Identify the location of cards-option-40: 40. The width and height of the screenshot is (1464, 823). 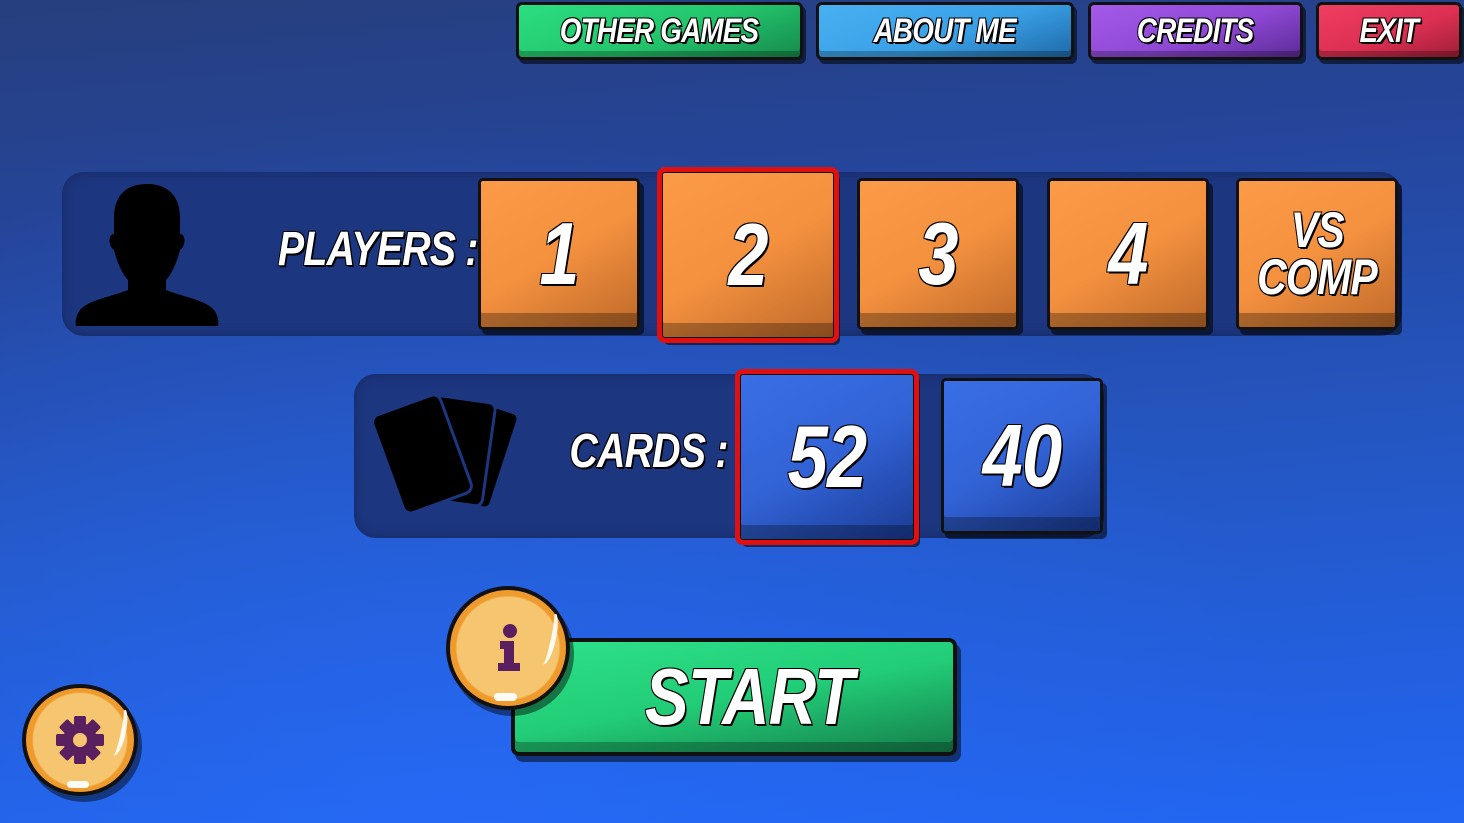
(1022, 456).